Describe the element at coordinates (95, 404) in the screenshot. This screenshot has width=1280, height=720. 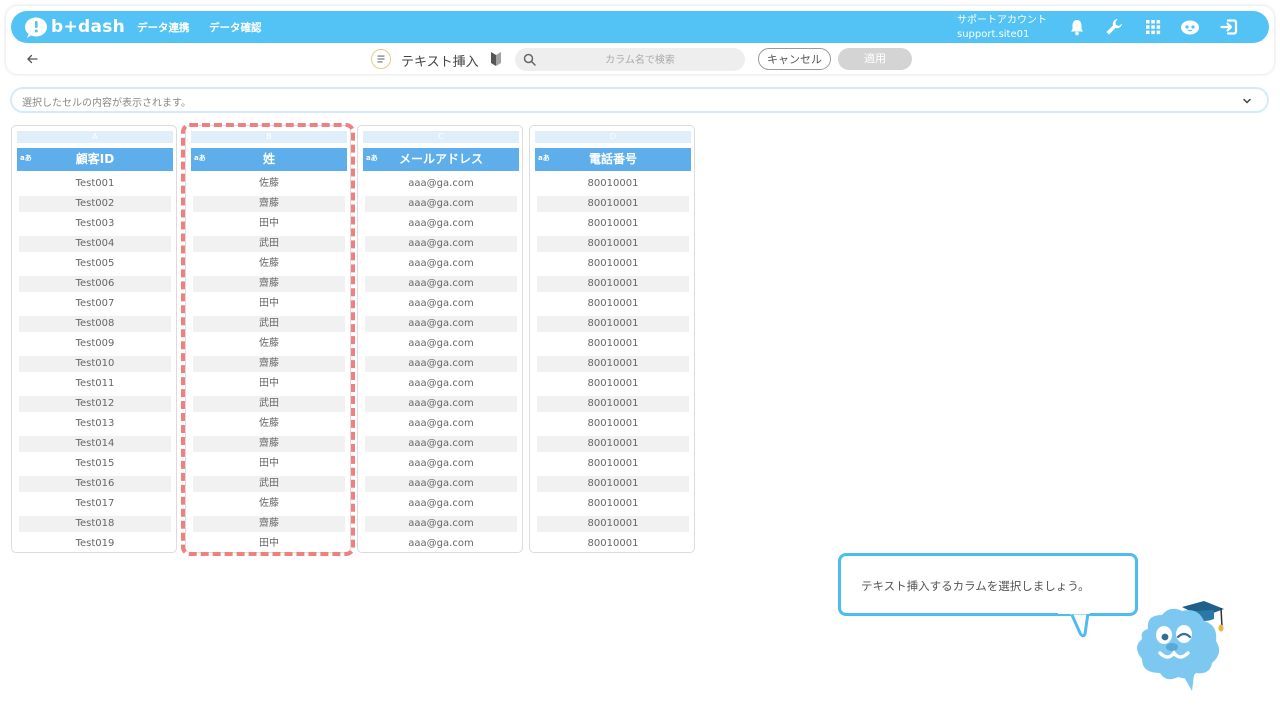
I see `table-cell: Test012` at that location.